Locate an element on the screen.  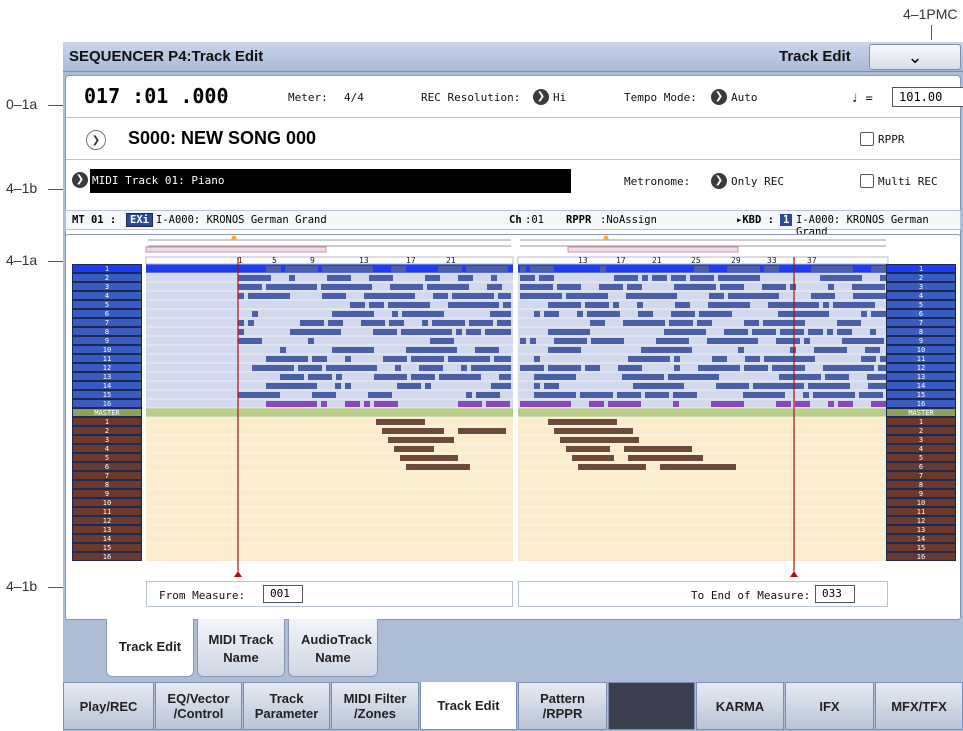
tempo-mode-value: Auto is located at coordinates (744, 97).